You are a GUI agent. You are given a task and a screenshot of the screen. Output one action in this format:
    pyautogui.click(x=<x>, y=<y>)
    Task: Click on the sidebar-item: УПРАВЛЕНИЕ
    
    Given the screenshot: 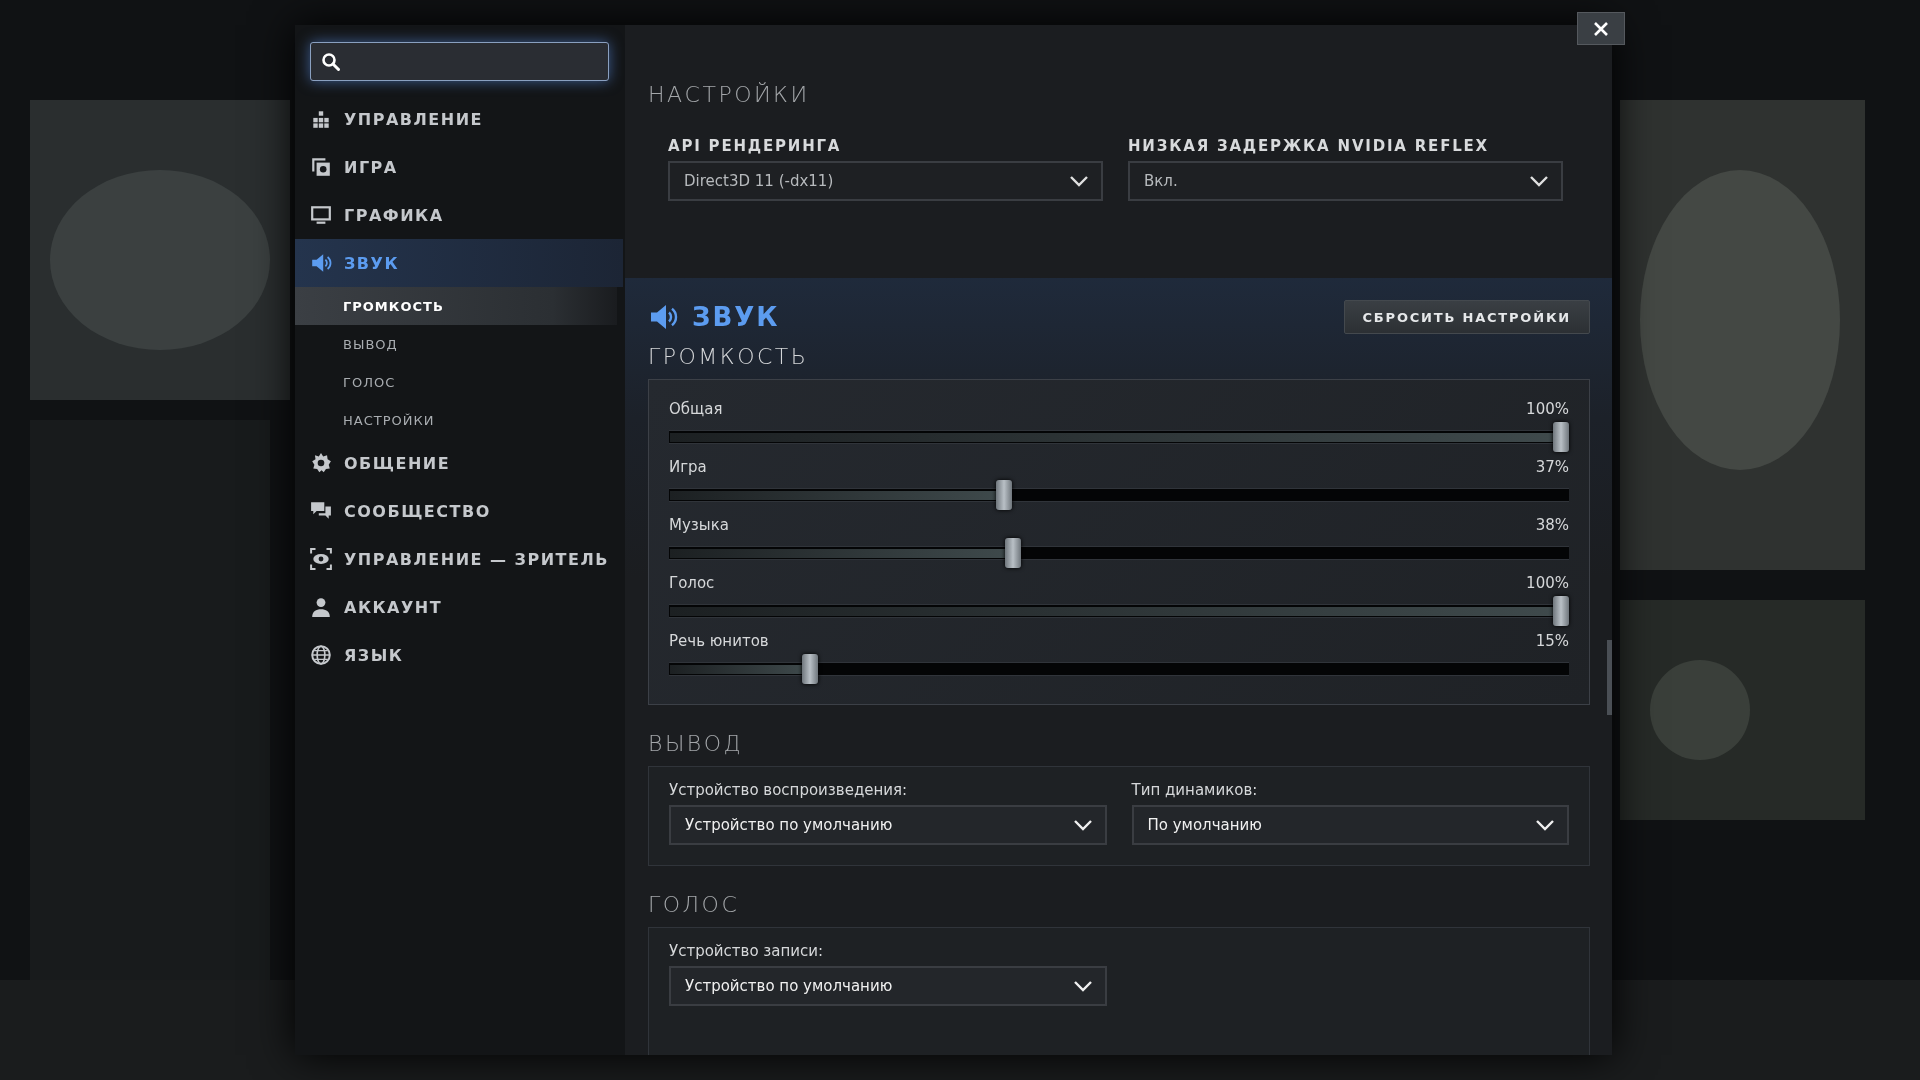 What is the action you would take?
    pyautogui.click(x=459, y=119)
    